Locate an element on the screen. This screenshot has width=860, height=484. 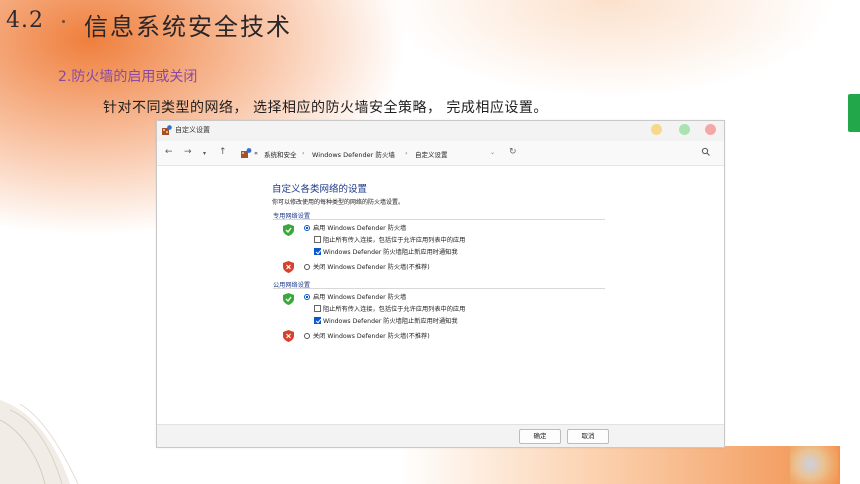
side-tab-marker is located at coordinates (854, 113).